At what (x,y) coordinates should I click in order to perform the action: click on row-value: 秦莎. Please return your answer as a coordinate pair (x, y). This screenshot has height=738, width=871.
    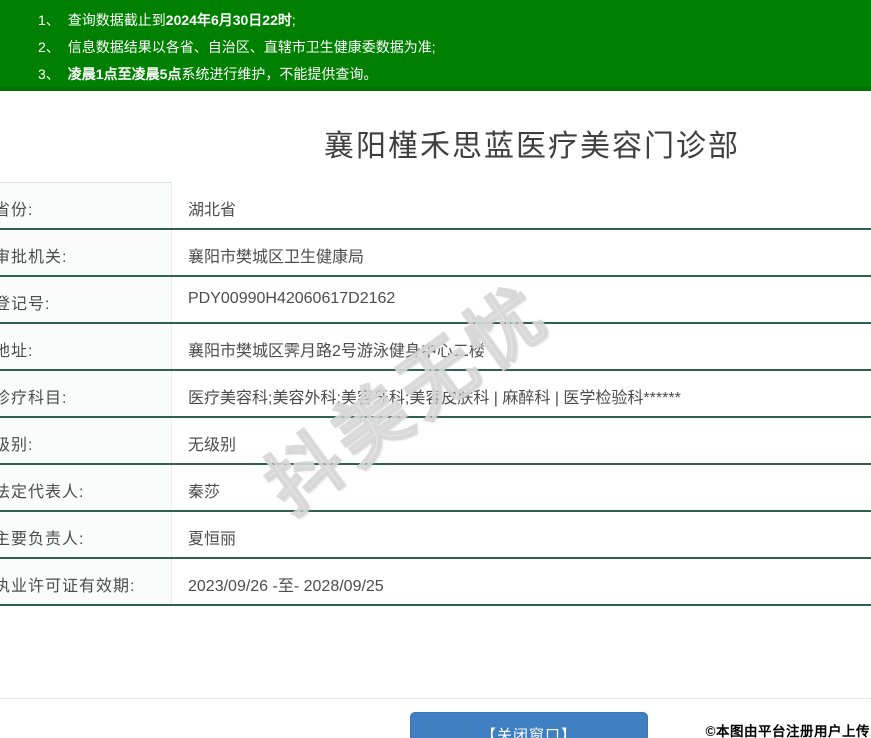
    Looking at the image, I should click on (204, 492).